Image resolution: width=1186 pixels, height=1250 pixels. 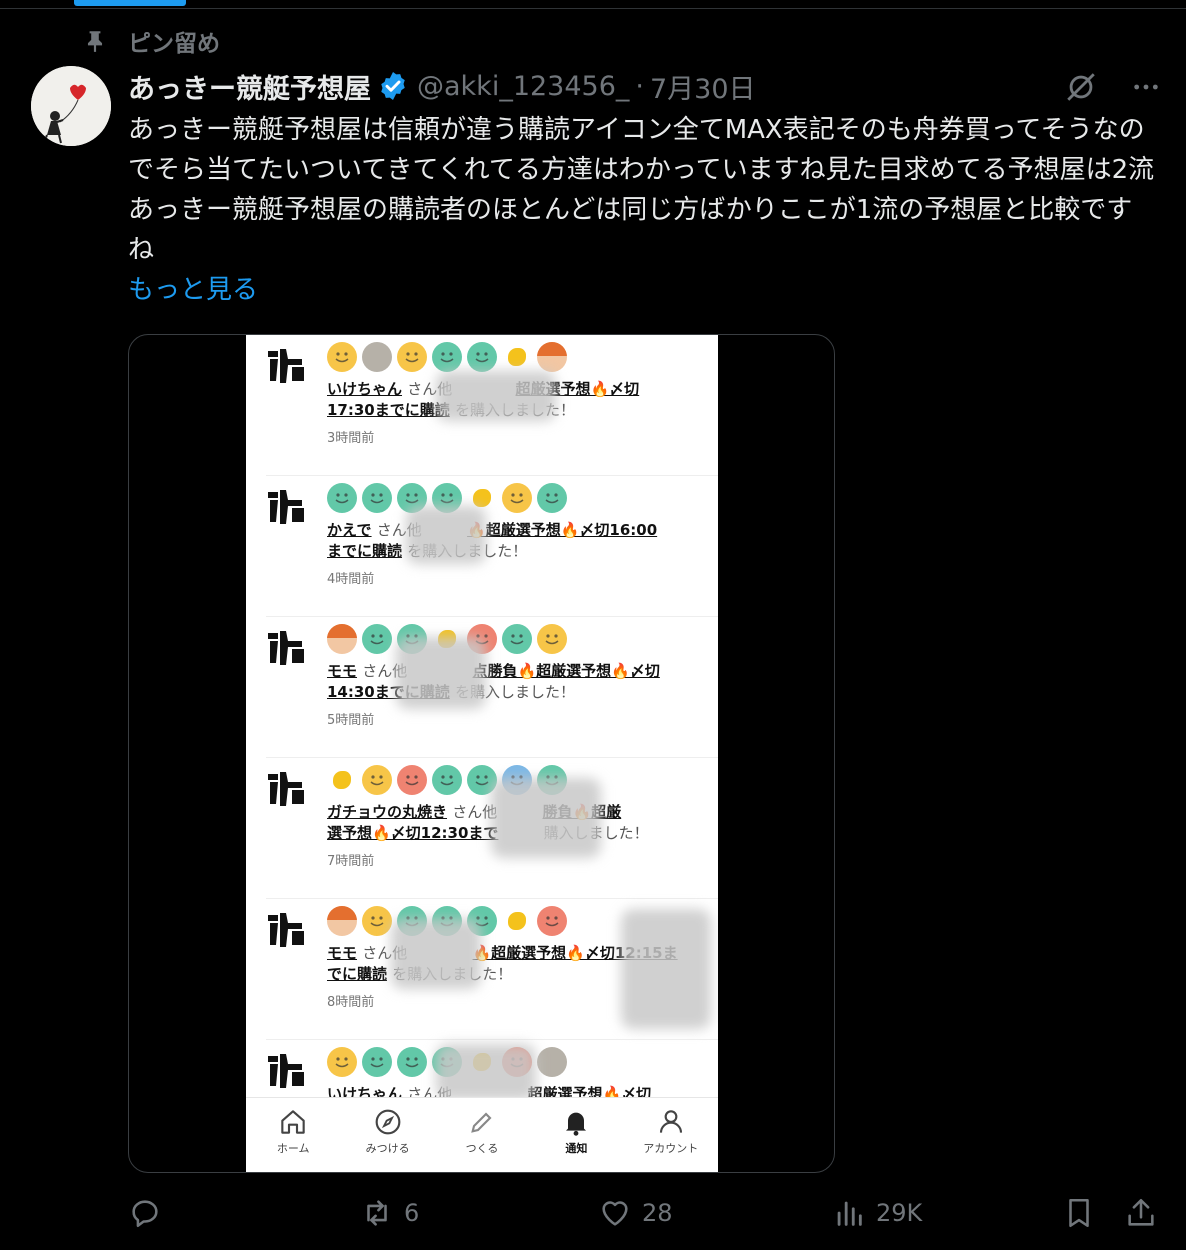 I want to click on views-chart-icon, so click(x=849, y=1213).